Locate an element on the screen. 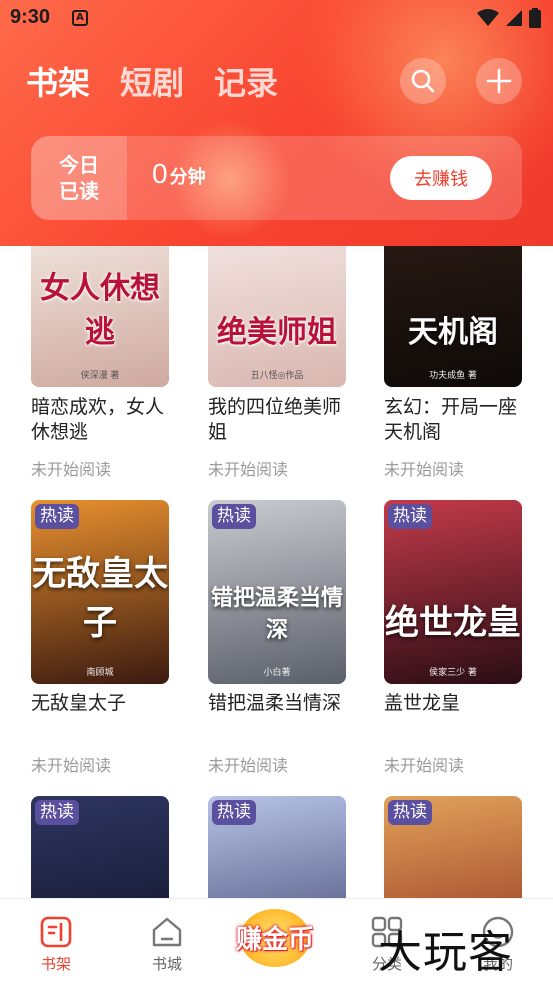 The image size is (553, 984). cover-author-art: 南顾城 is located at coordinates (100, 673).